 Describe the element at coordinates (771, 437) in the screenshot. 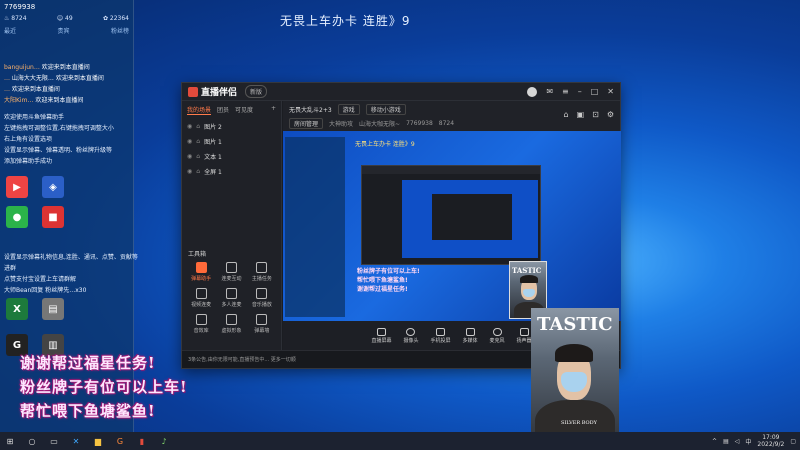

I see `clock-time: 17:09` at that location.